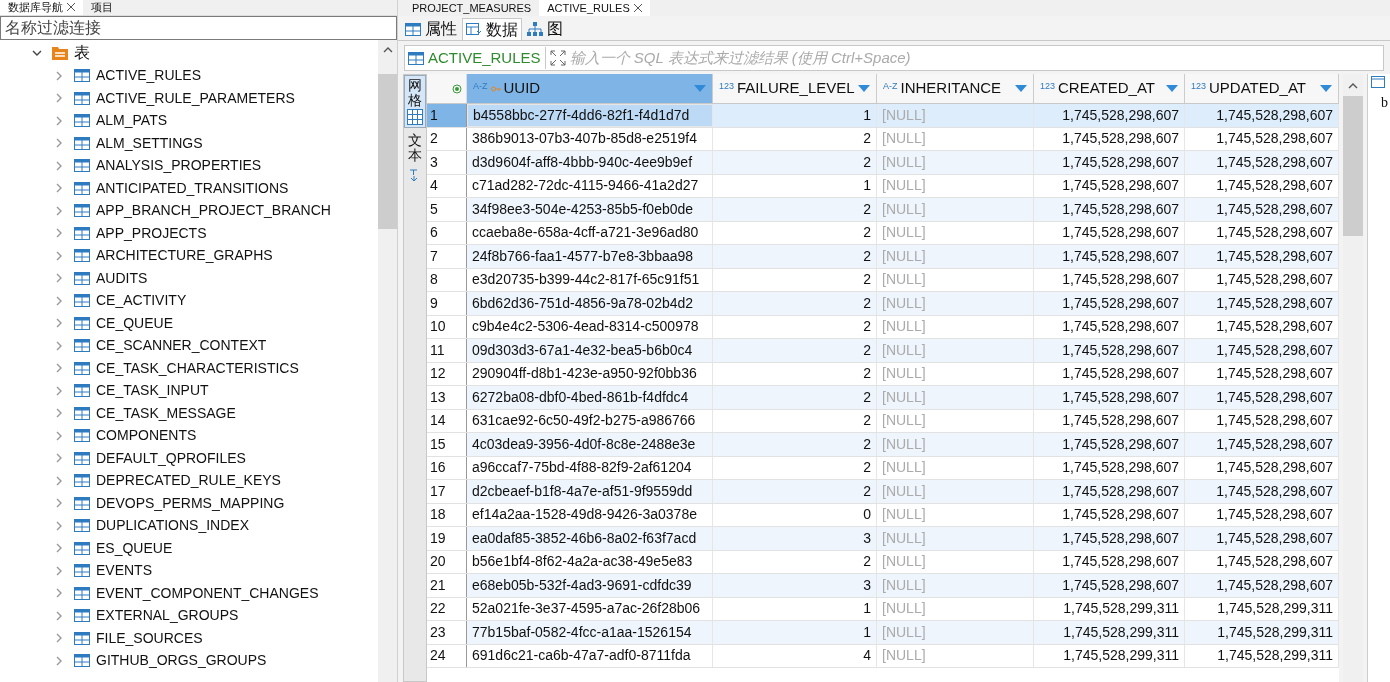  Describe the element at coordinates (171, 458) in the screenshot. I see `tree-item: DEFAULT_QPROFILES` at that location.